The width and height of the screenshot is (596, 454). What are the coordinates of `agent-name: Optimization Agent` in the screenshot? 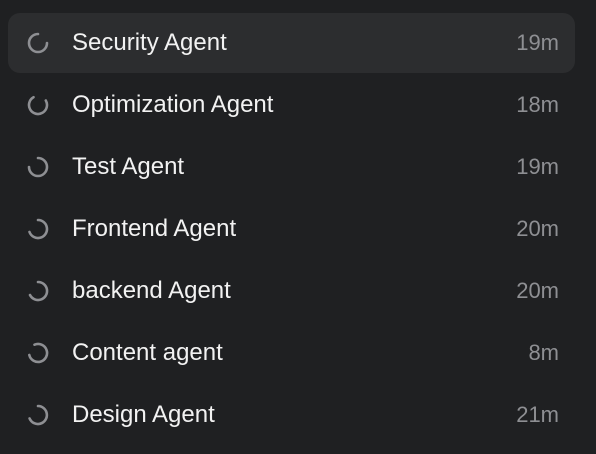 It's located at (173, 104).